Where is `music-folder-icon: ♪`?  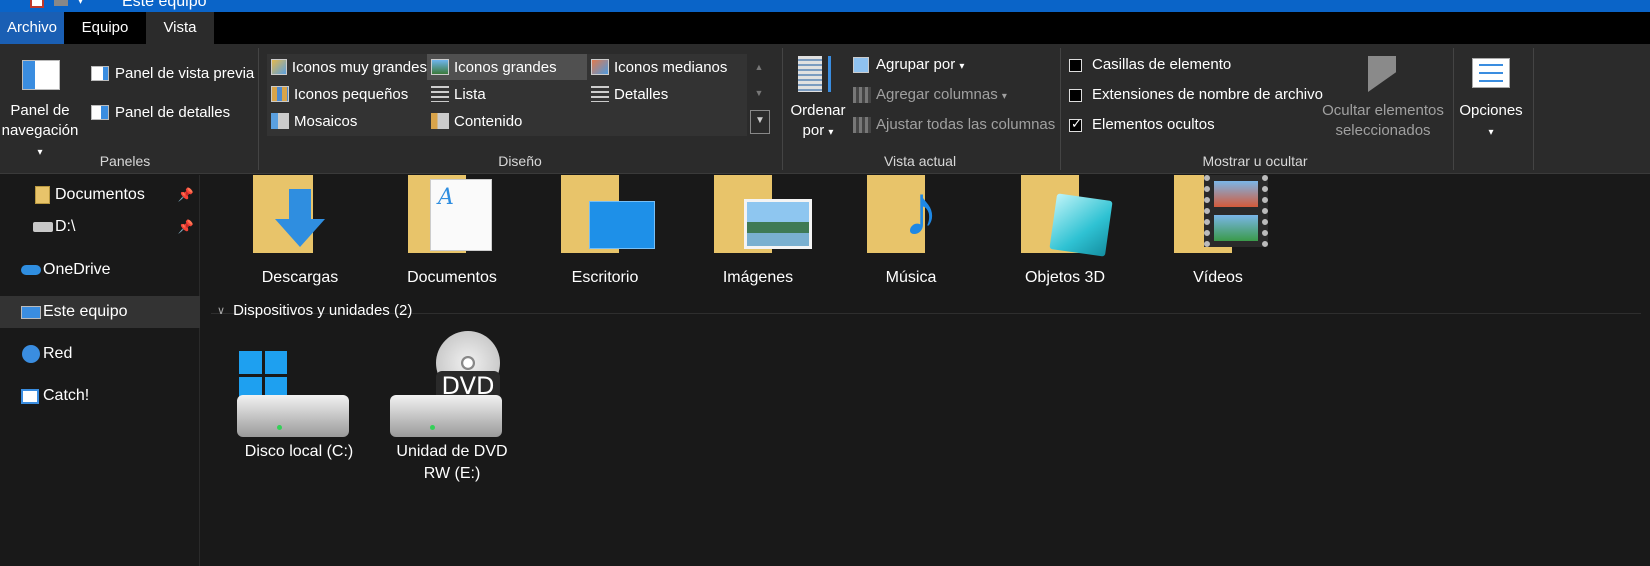
music-folder-icon: ♪ is located at coordinates (914, 216).